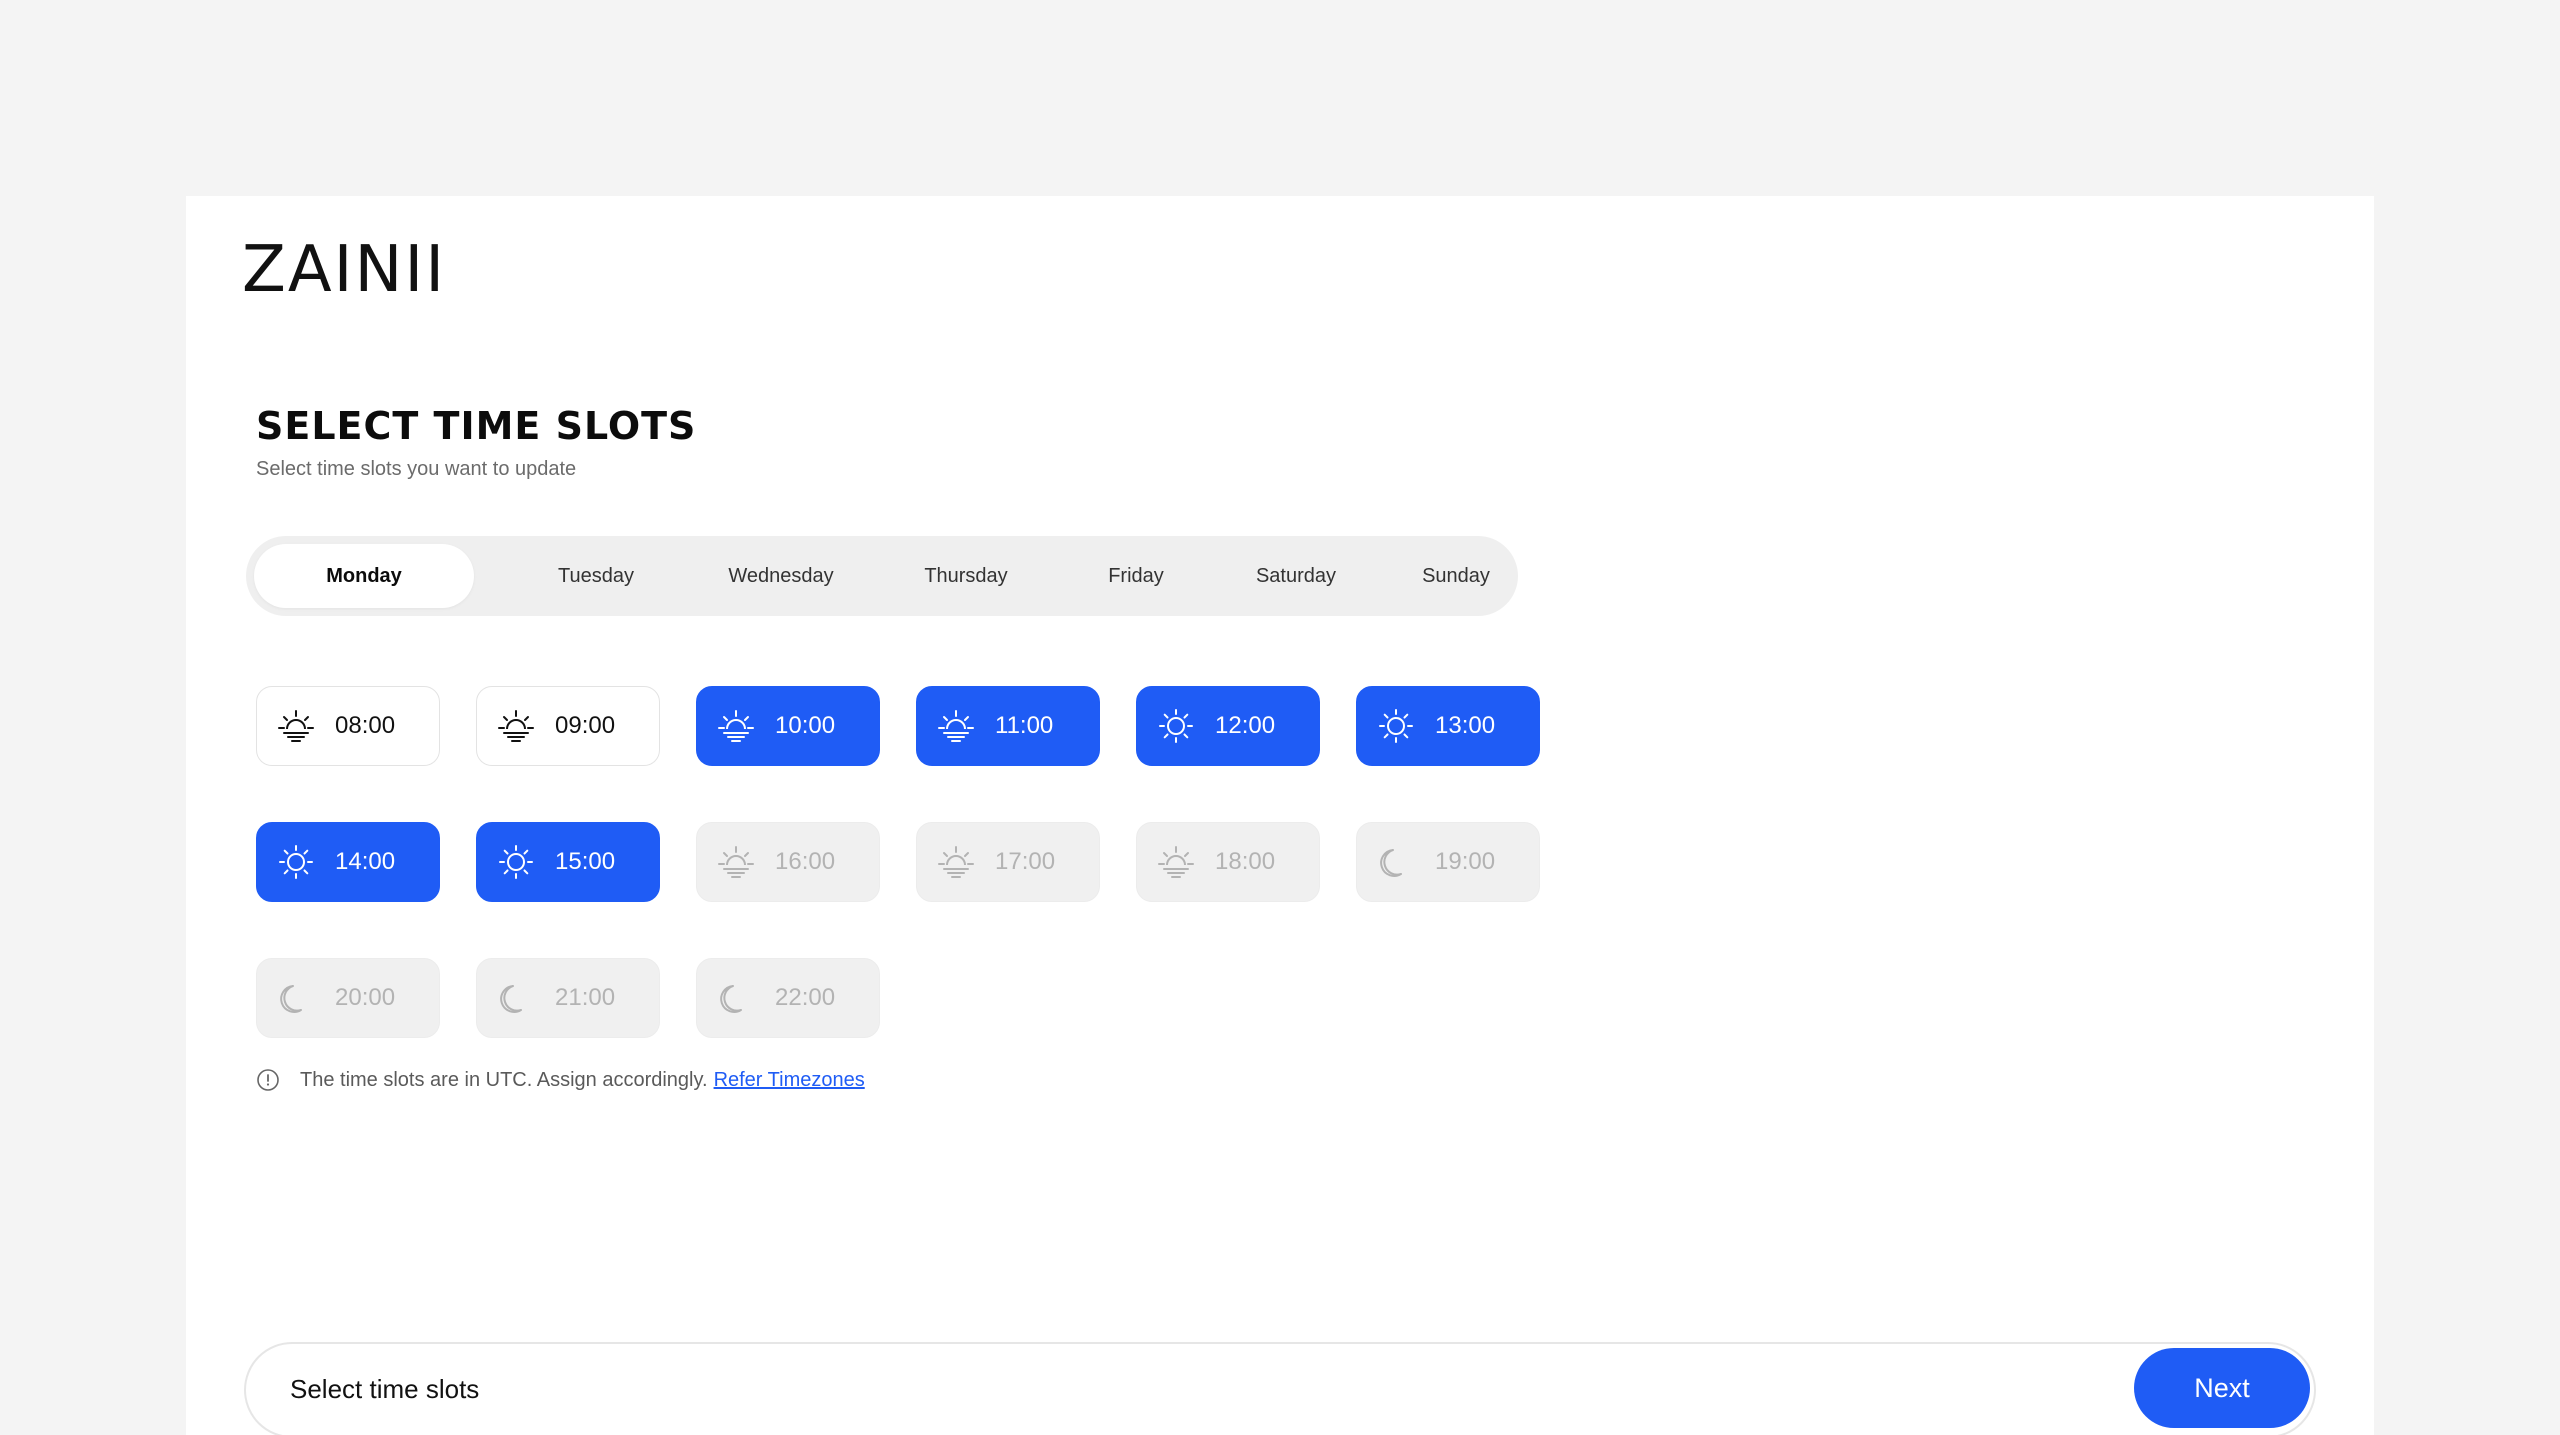 The image size is (2560, 1435). Describe the element at coordinates (1280, 1388) in the screenshot. I see `footer-bar: Select time slots Next` at that location.